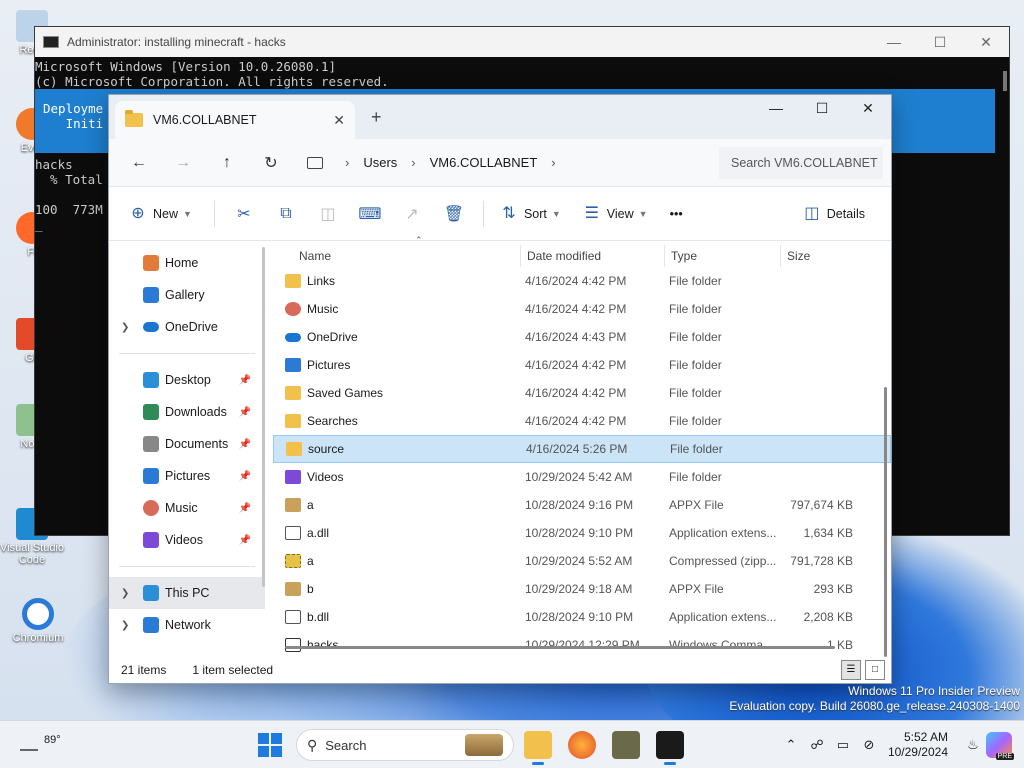 The width and height of the screenshot is (1024, 768). I want to click on file-row: source 4/16/2024 5:26 PM File folder, so click(582, 449).